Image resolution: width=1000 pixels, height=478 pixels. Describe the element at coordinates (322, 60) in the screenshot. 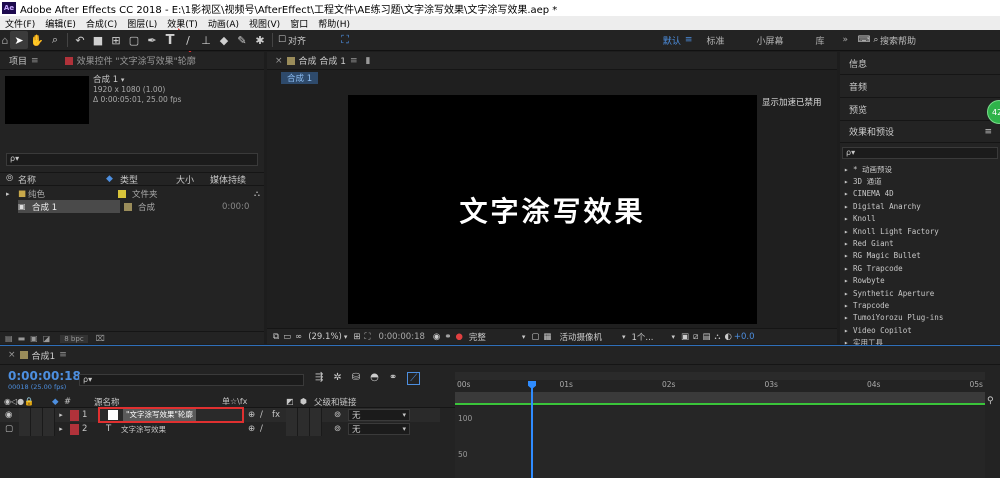

I see `tab-composition: 合成 合成 1` at that location.